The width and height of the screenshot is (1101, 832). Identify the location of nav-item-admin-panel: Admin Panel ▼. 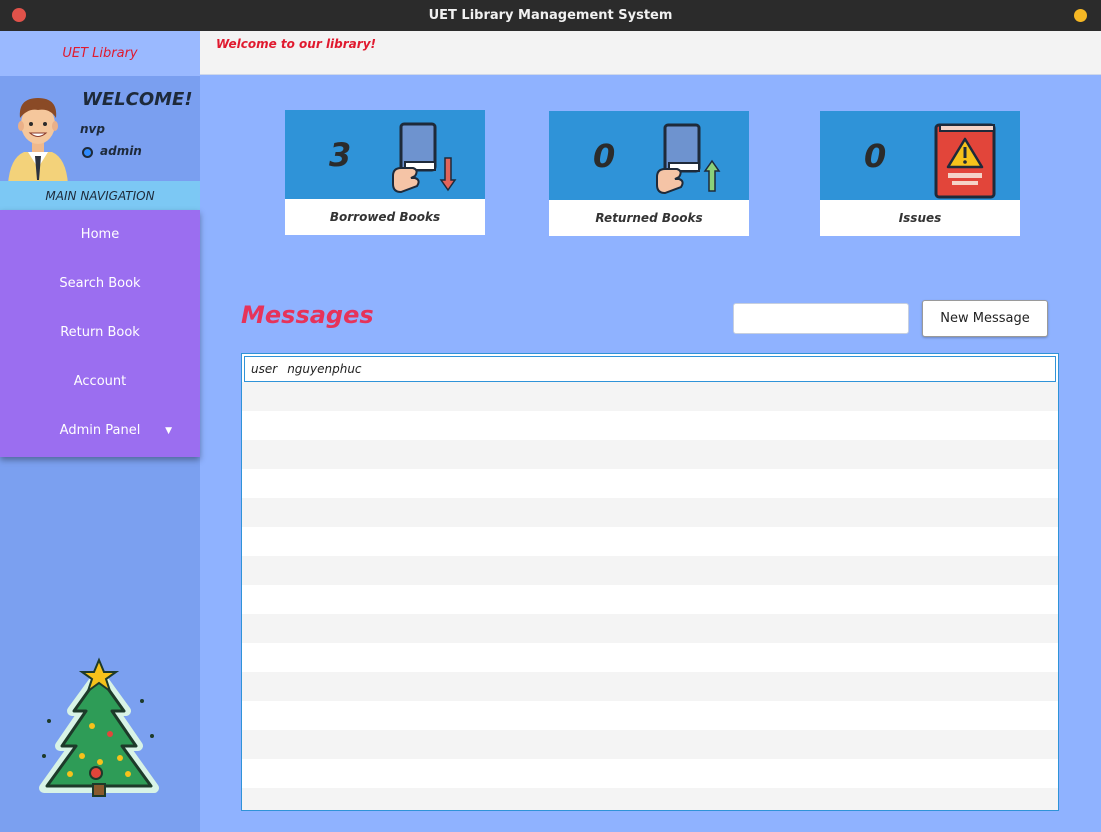
(100, 430).